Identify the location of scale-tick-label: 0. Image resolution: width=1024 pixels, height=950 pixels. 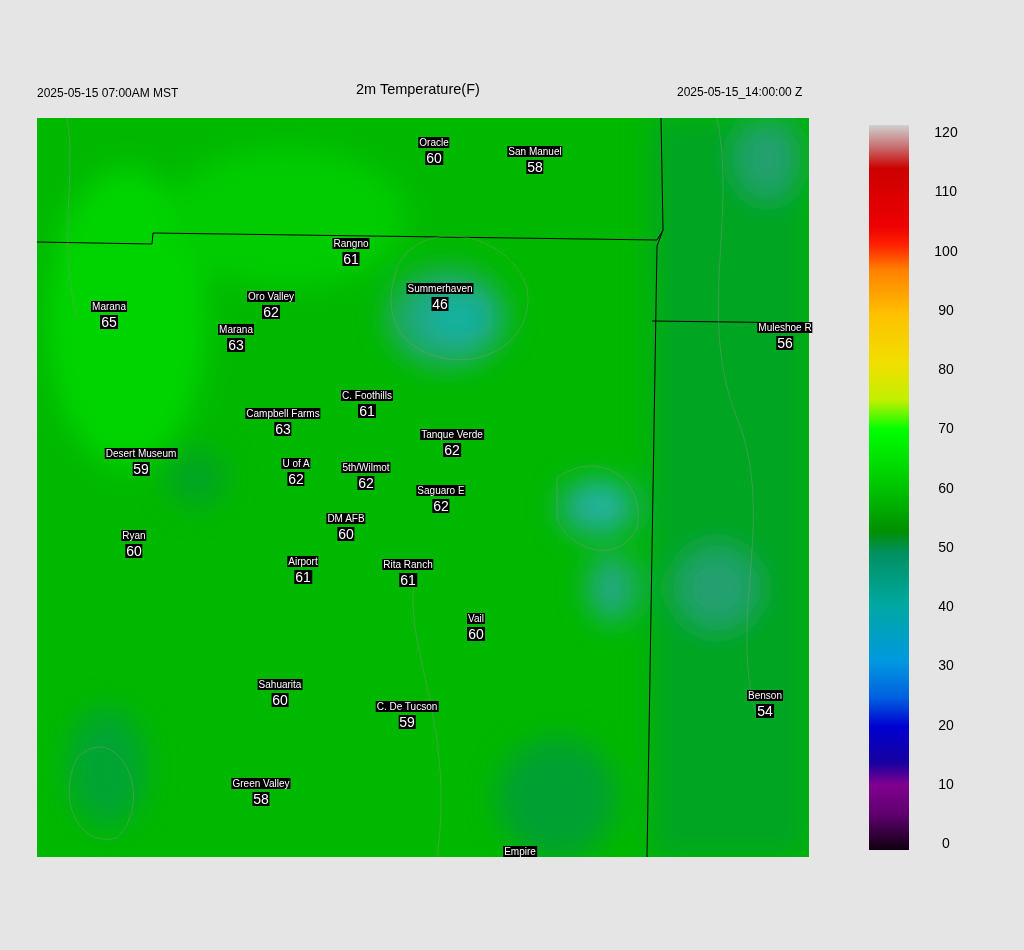
(946, 843).